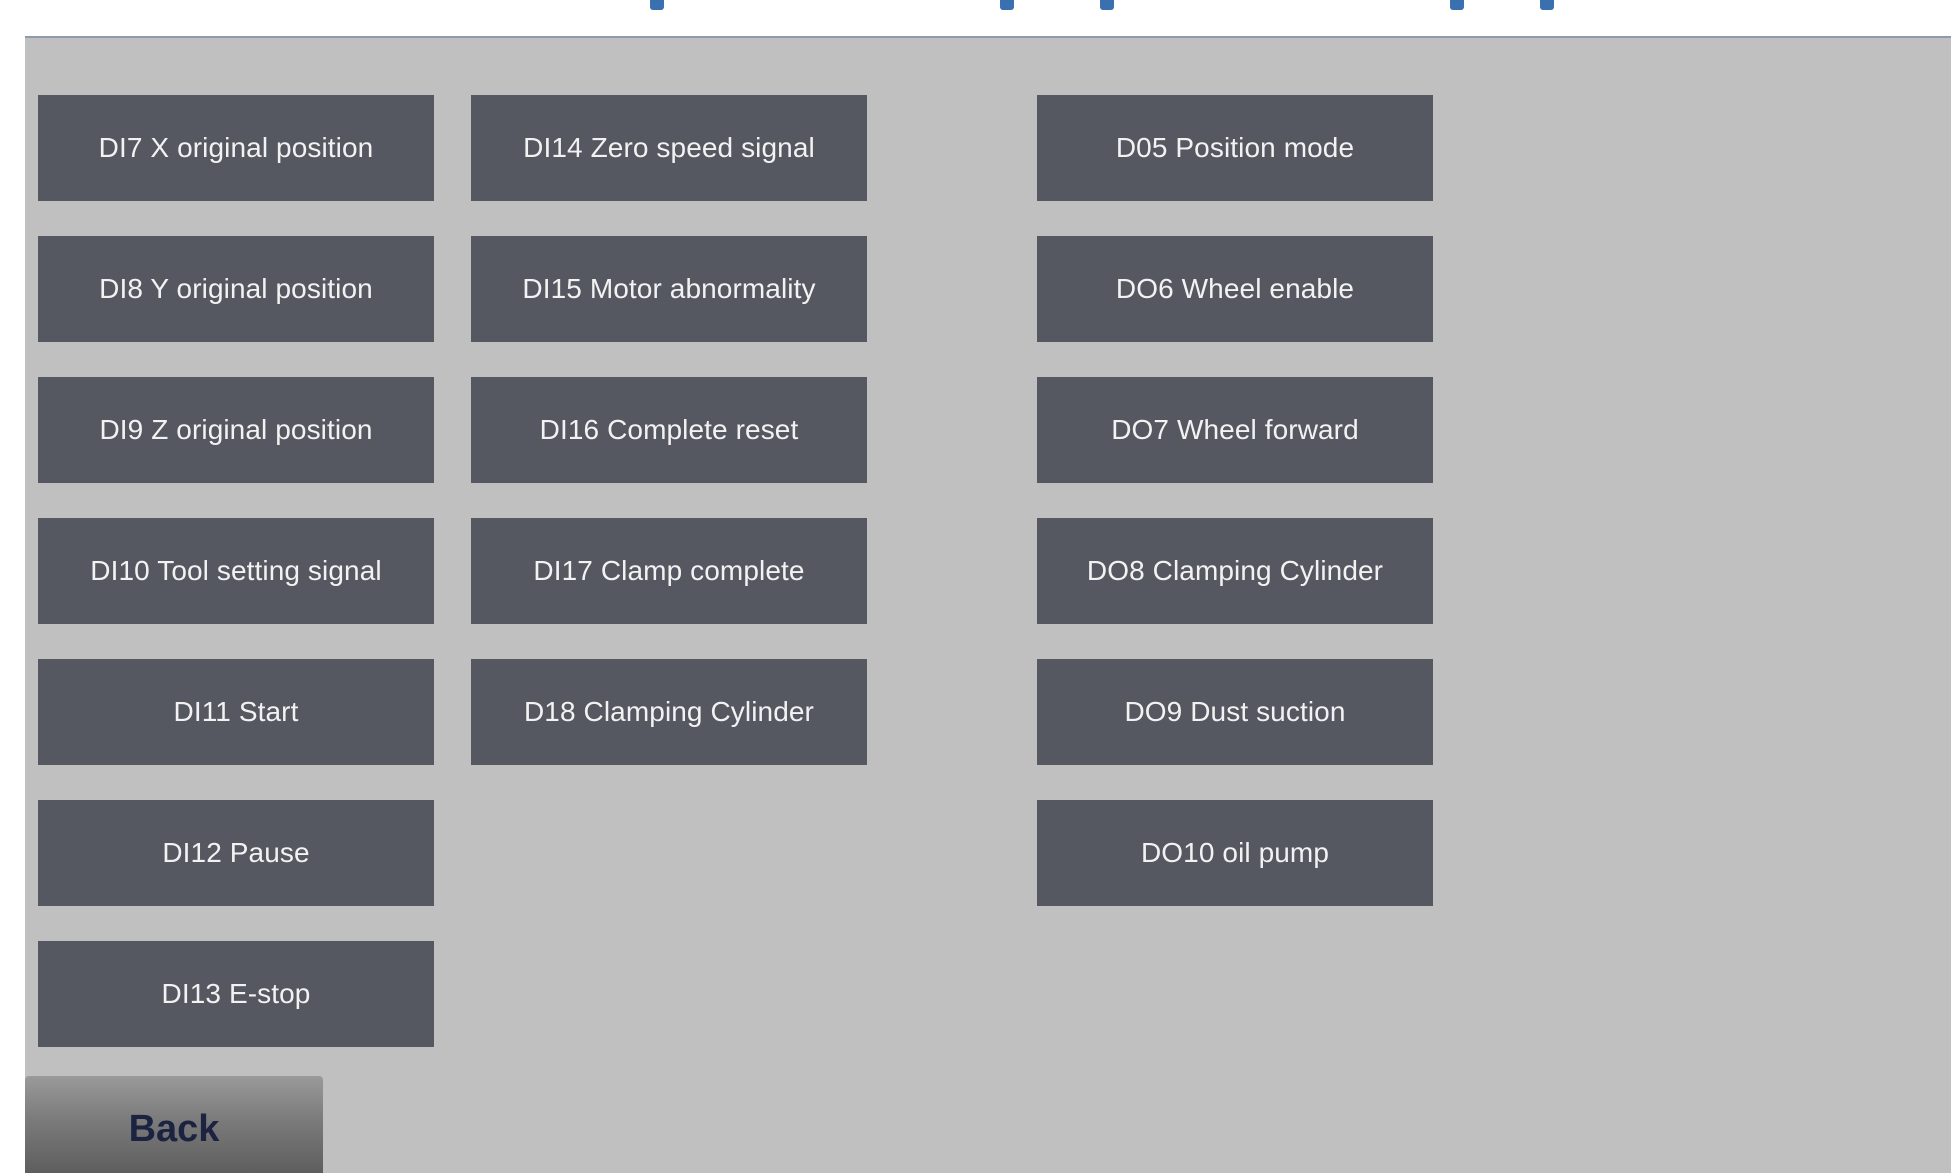 The width and height of the screenshot is (1951, 1173). Describe the element at coordinates (1235, 289) in the screenshot. I see `io-button-do6: DO6 Wheel enable` at that location.